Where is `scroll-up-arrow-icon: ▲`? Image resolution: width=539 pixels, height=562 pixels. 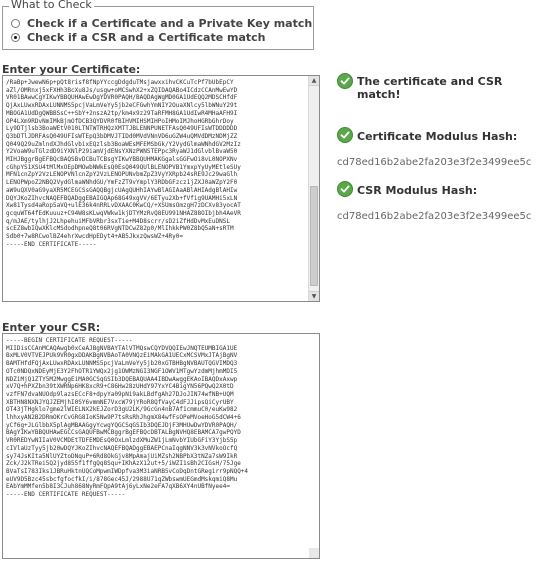 scroll-up-arrow-icon: ▲ is located at coordinates (314, 81).